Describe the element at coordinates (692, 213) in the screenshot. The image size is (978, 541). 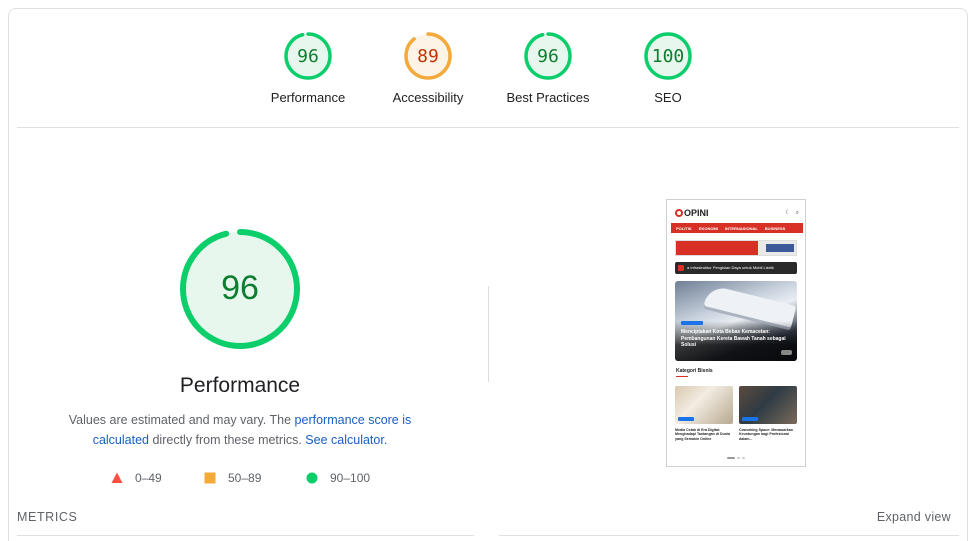
I see `site-logo: OPINI` at that location.